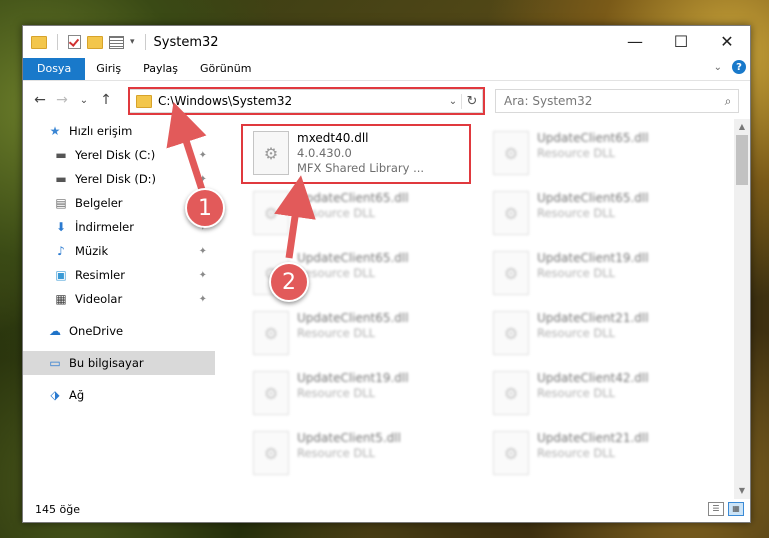  I want to click on annotation-arrows, so click(241, 180).